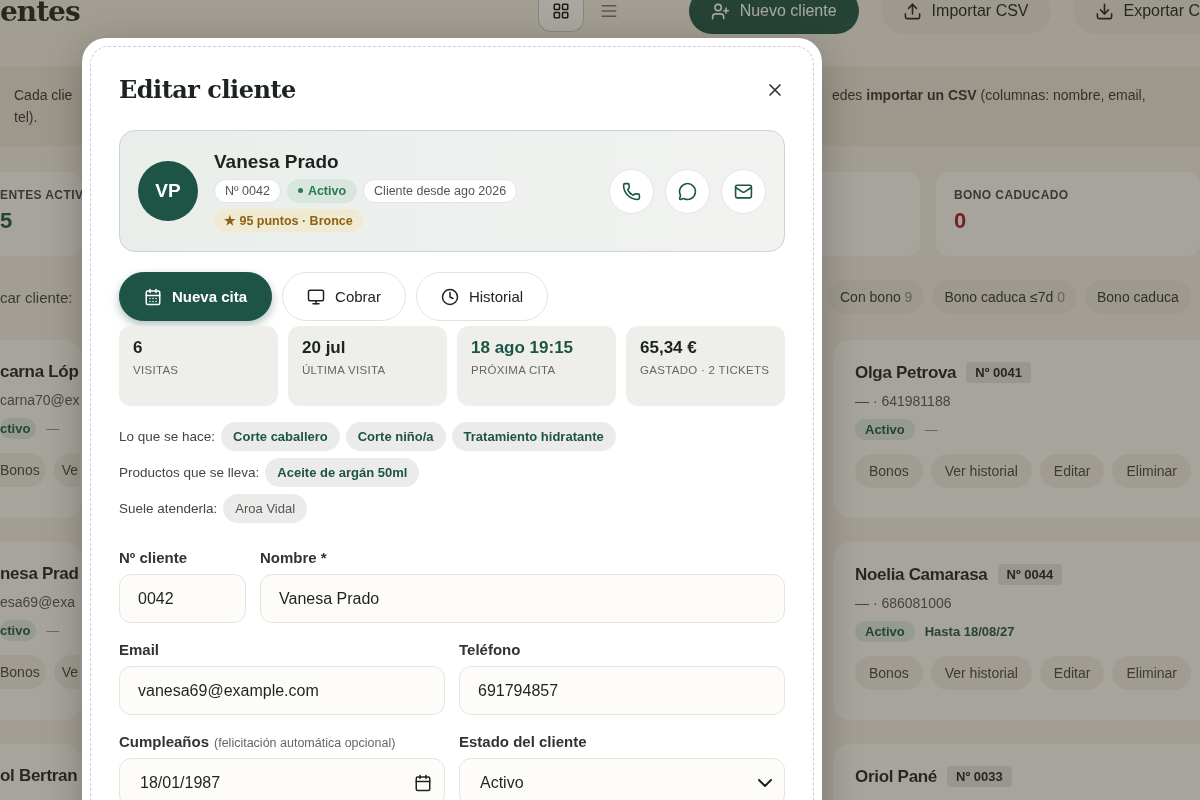 Image resolution: width=1200 pixels, height=800 pixels. Describe the element at coordinates (167, 436) in the screenshot. I see `tag-group-label: Lo que se hace:` at that location.